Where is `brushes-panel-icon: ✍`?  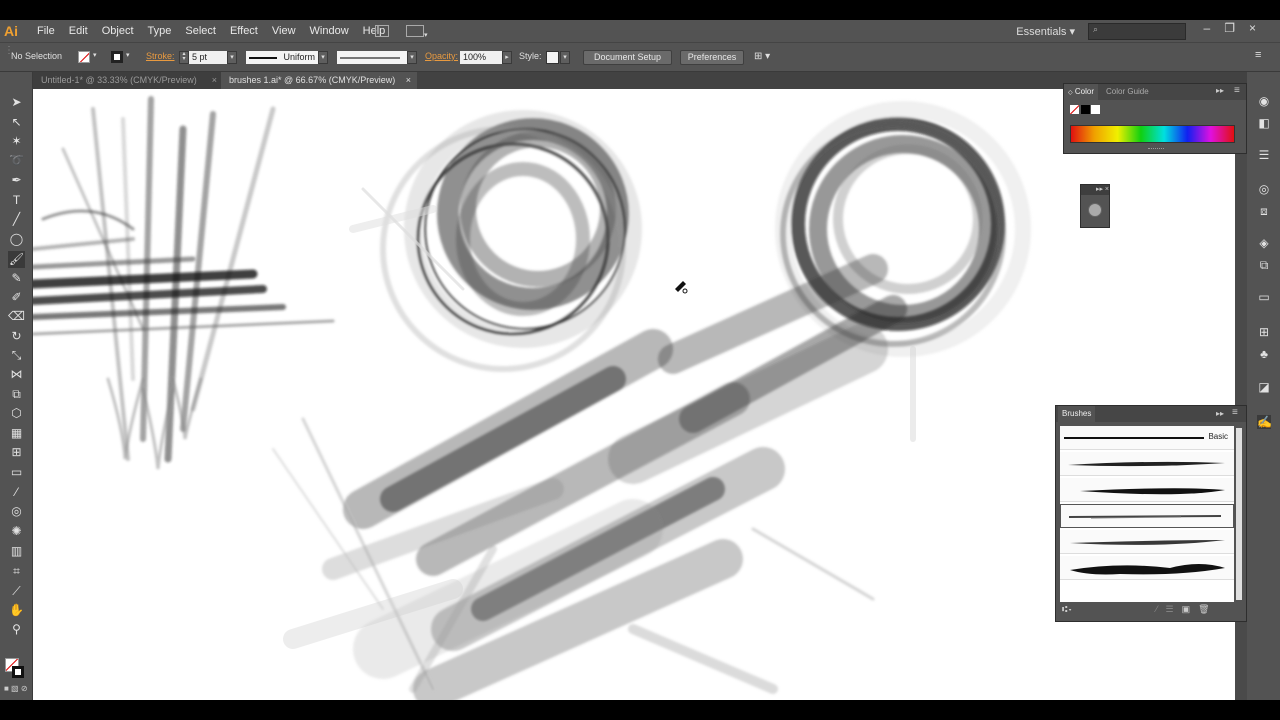
brushes-panel-icon: ✍ is located at coordinates (1264, 422).